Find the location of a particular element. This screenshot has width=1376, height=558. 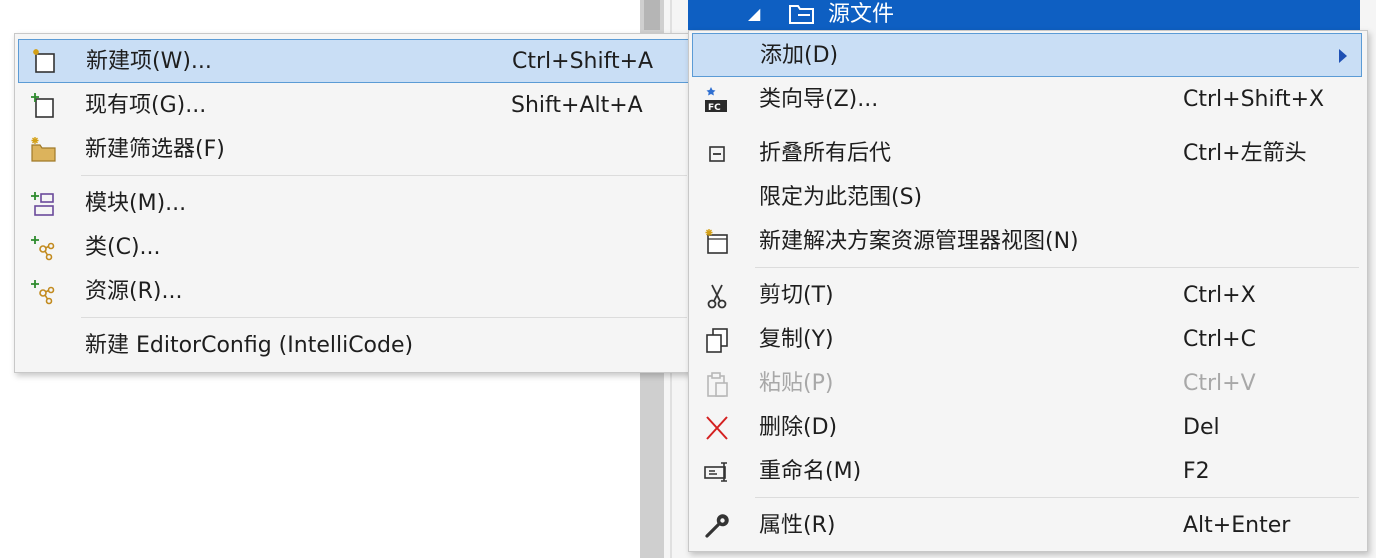

delete-icon is located at coordinates (717, 428).